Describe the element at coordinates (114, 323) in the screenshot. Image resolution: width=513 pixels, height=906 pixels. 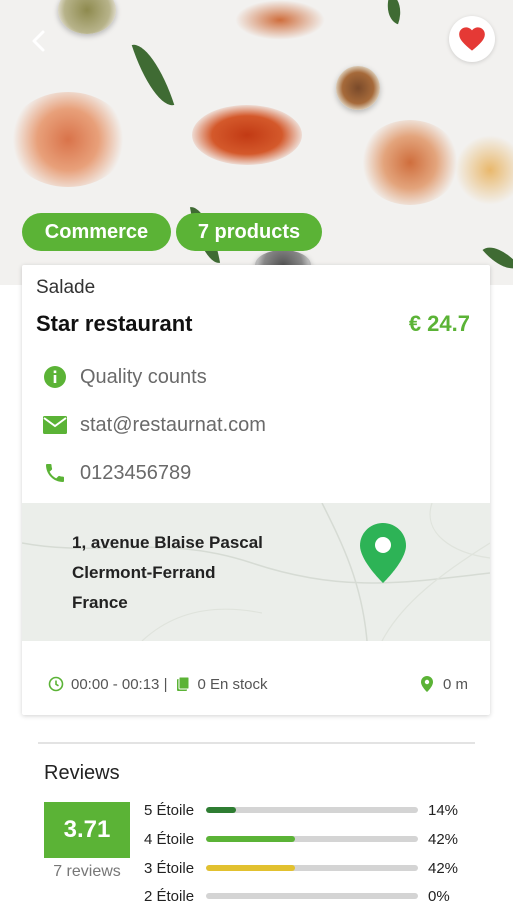
I see `product-title: Star restaurant` at that location.